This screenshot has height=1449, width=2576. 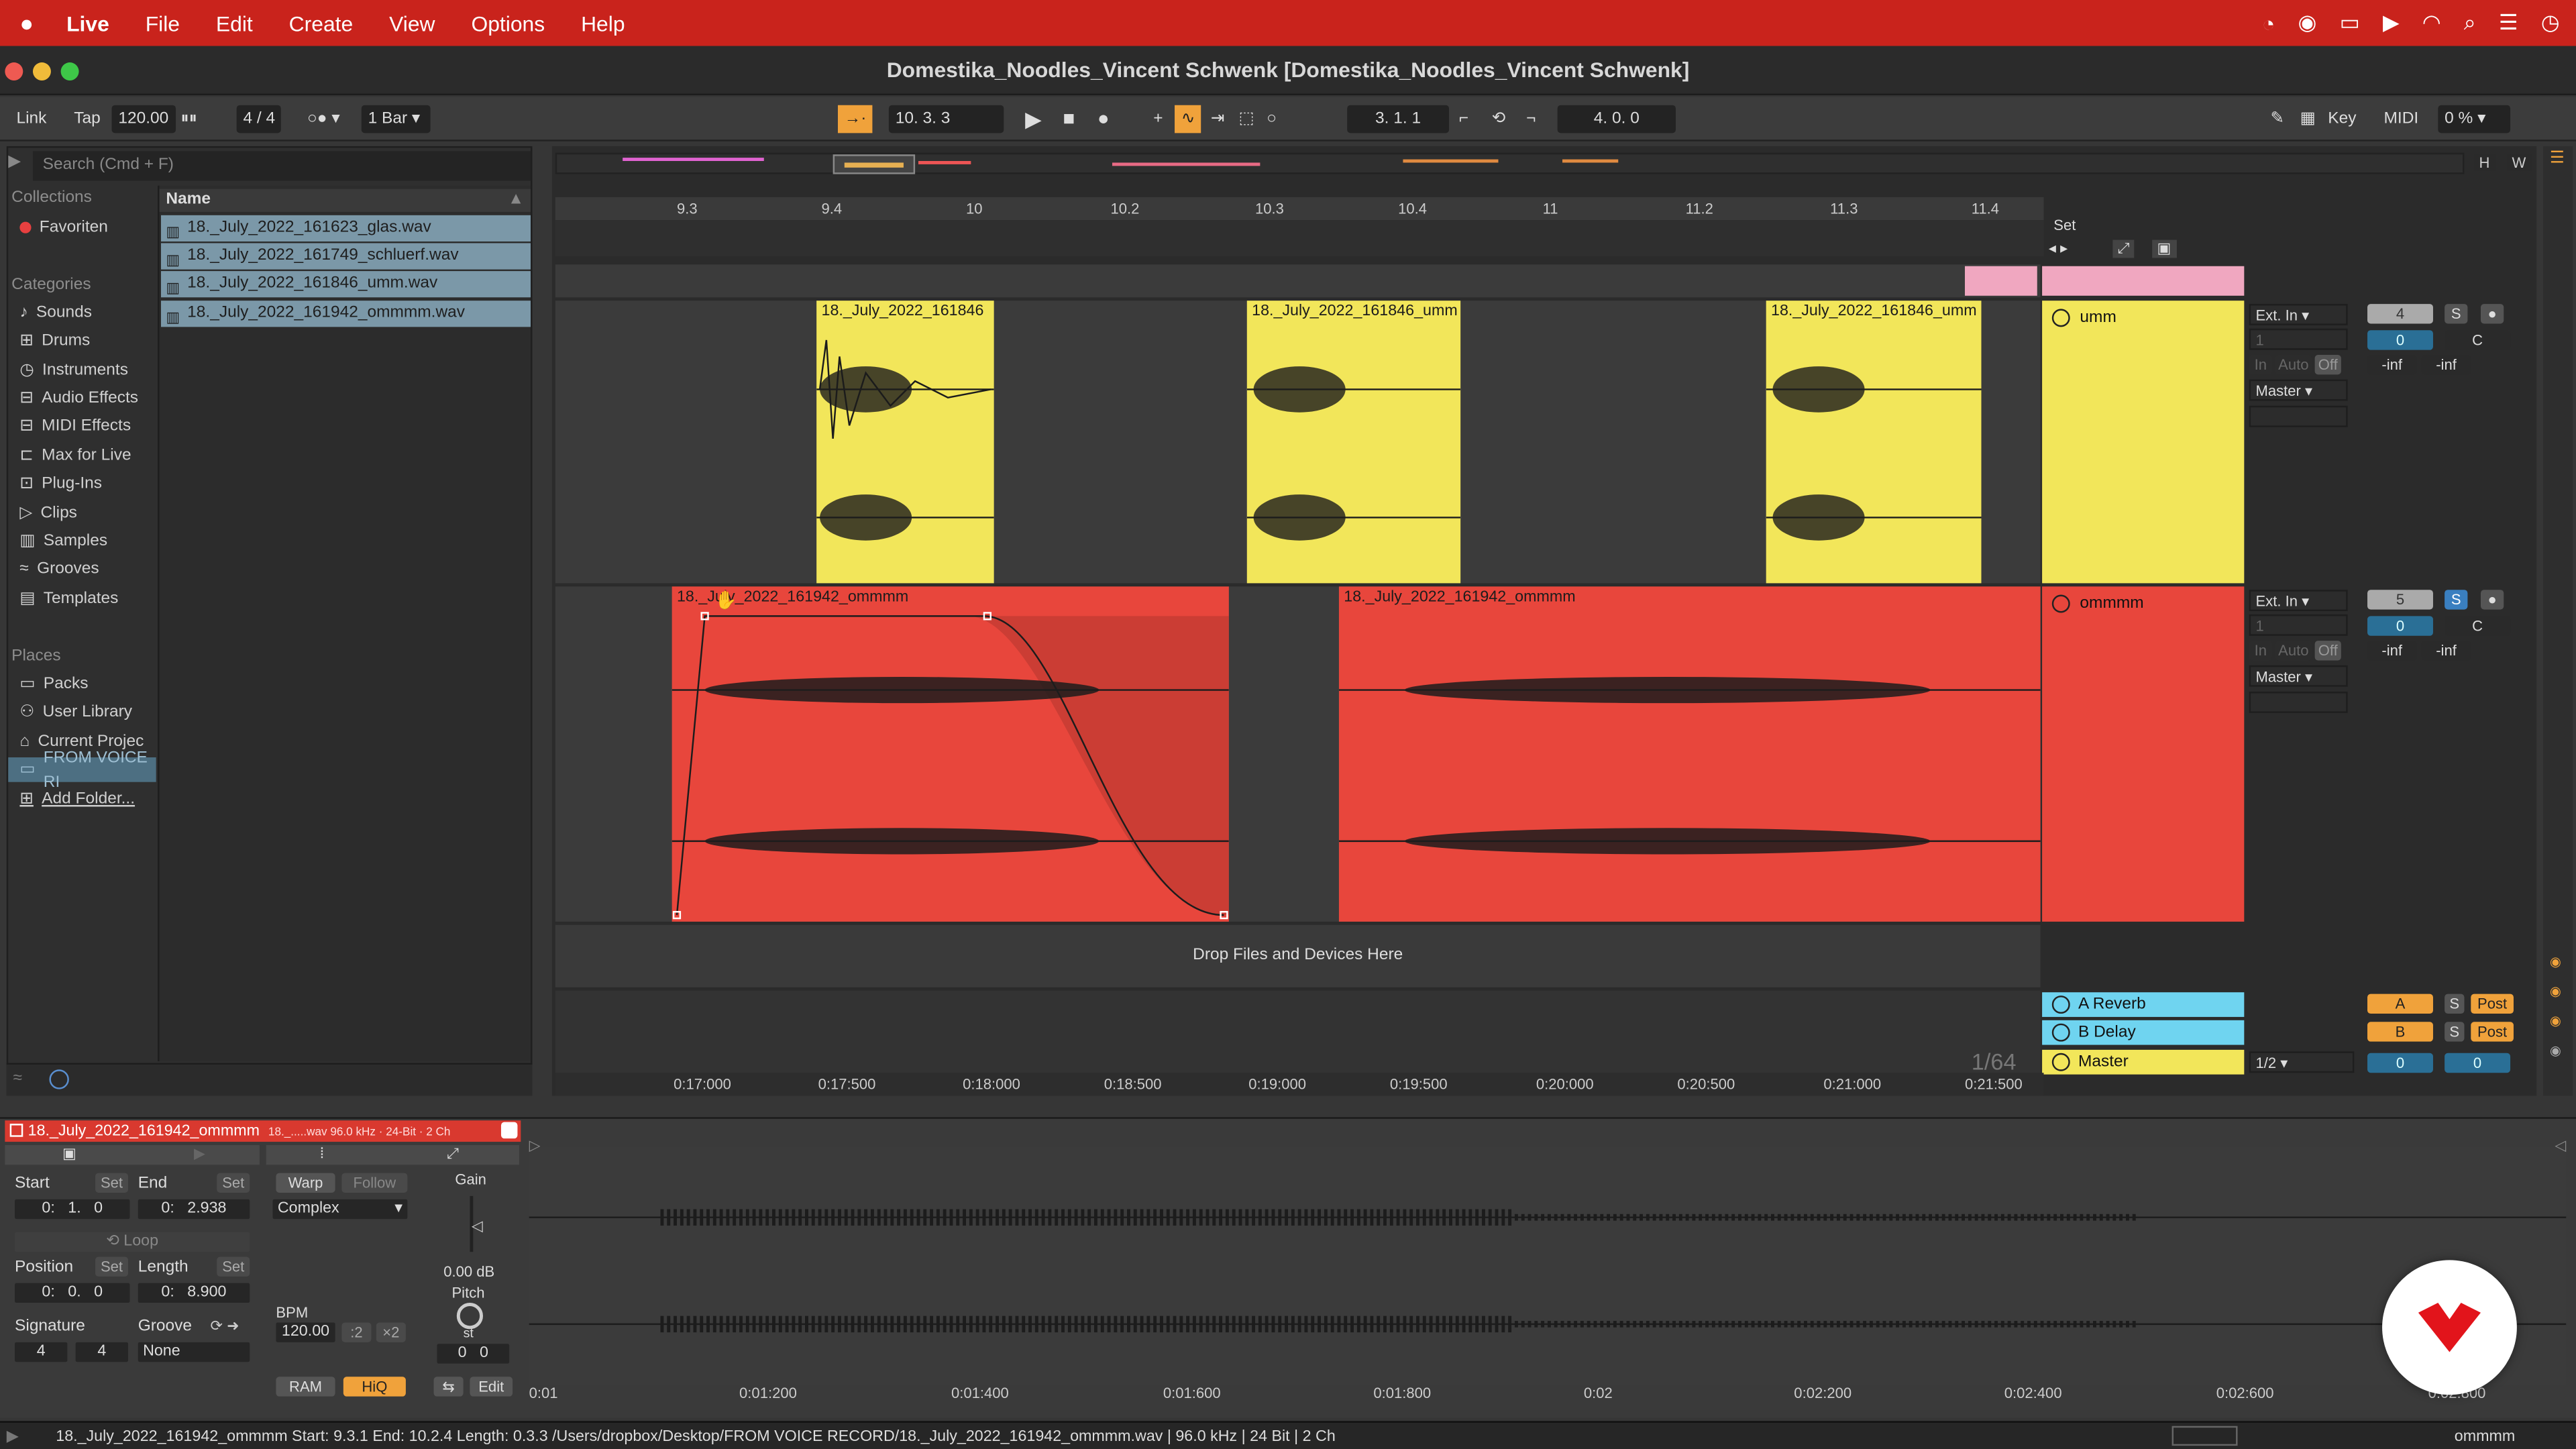 What do you see at coordinates (1217, 119) in the screenshot?
I see `back-to-arrangement-icon: ⇥` at bounding box center [1217, 119].